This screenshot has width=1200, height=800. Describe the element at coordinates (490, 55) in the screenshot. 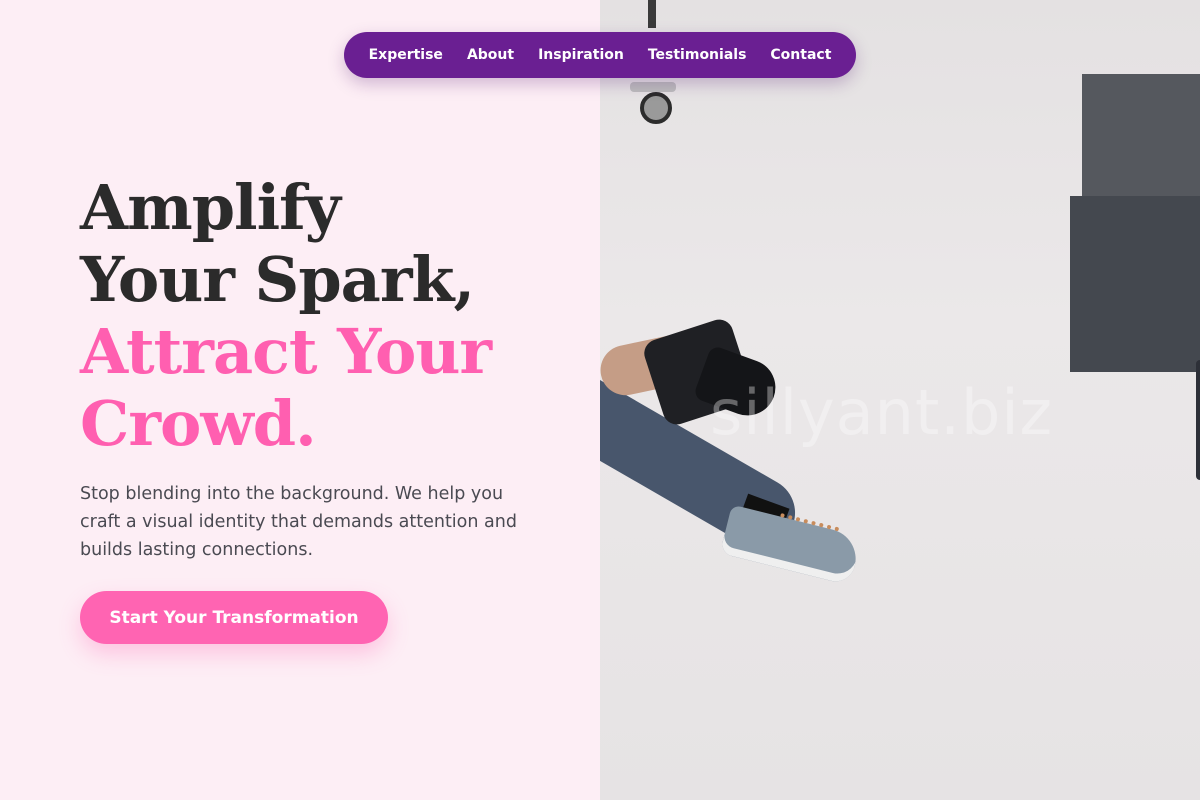

I see `nav-item-about: About` at that location.